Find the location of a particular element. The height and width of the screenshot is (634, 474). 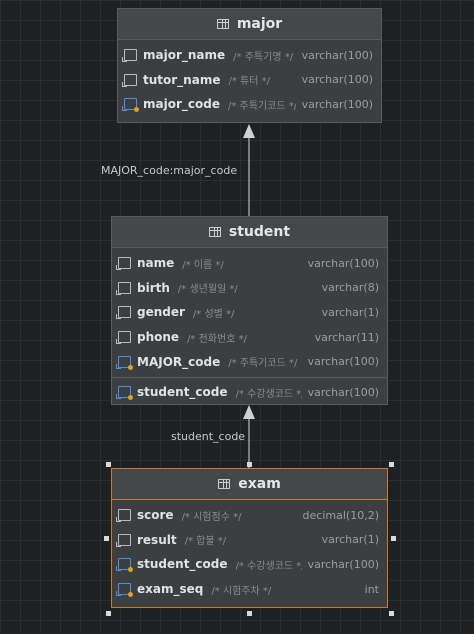

resize-handle-left is located at coordinates (106, 538).